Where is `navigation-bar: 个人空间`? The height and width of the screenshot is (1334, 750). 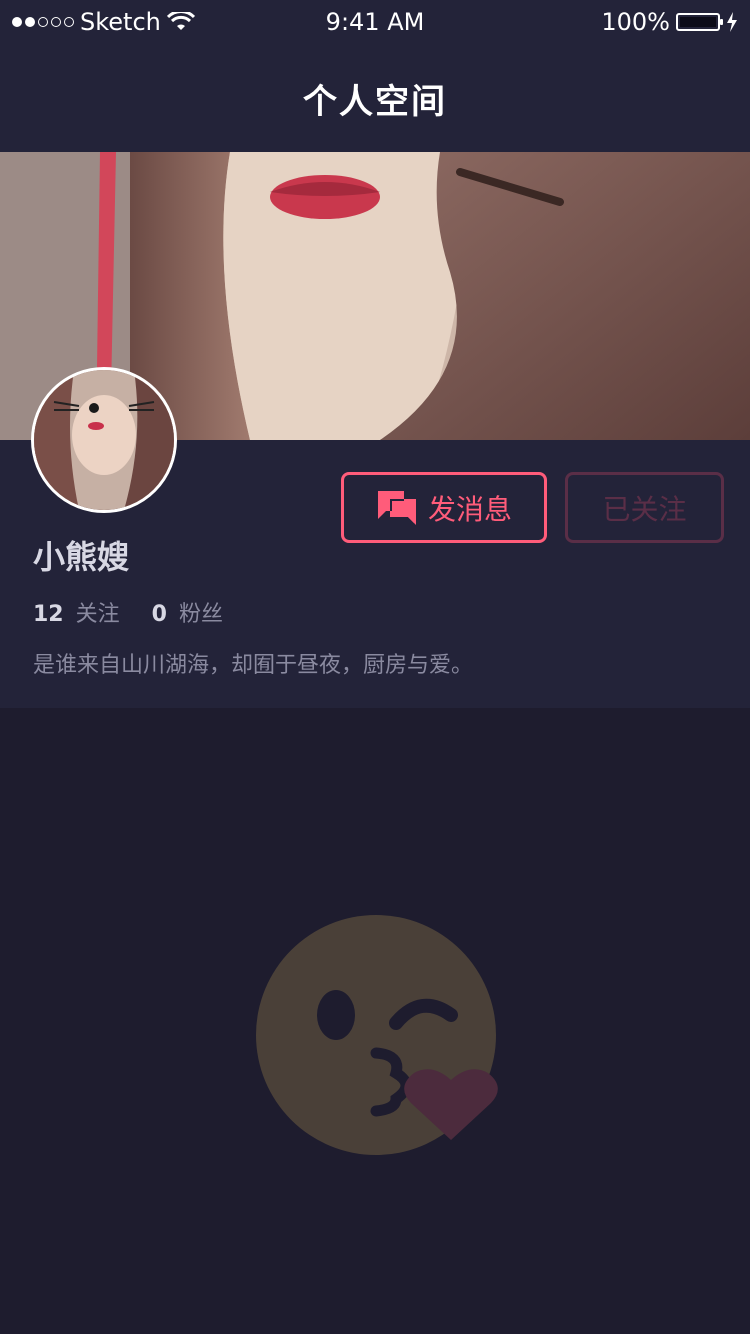 navigation-bar: 个人空间 is located at coordinates (375, 98).